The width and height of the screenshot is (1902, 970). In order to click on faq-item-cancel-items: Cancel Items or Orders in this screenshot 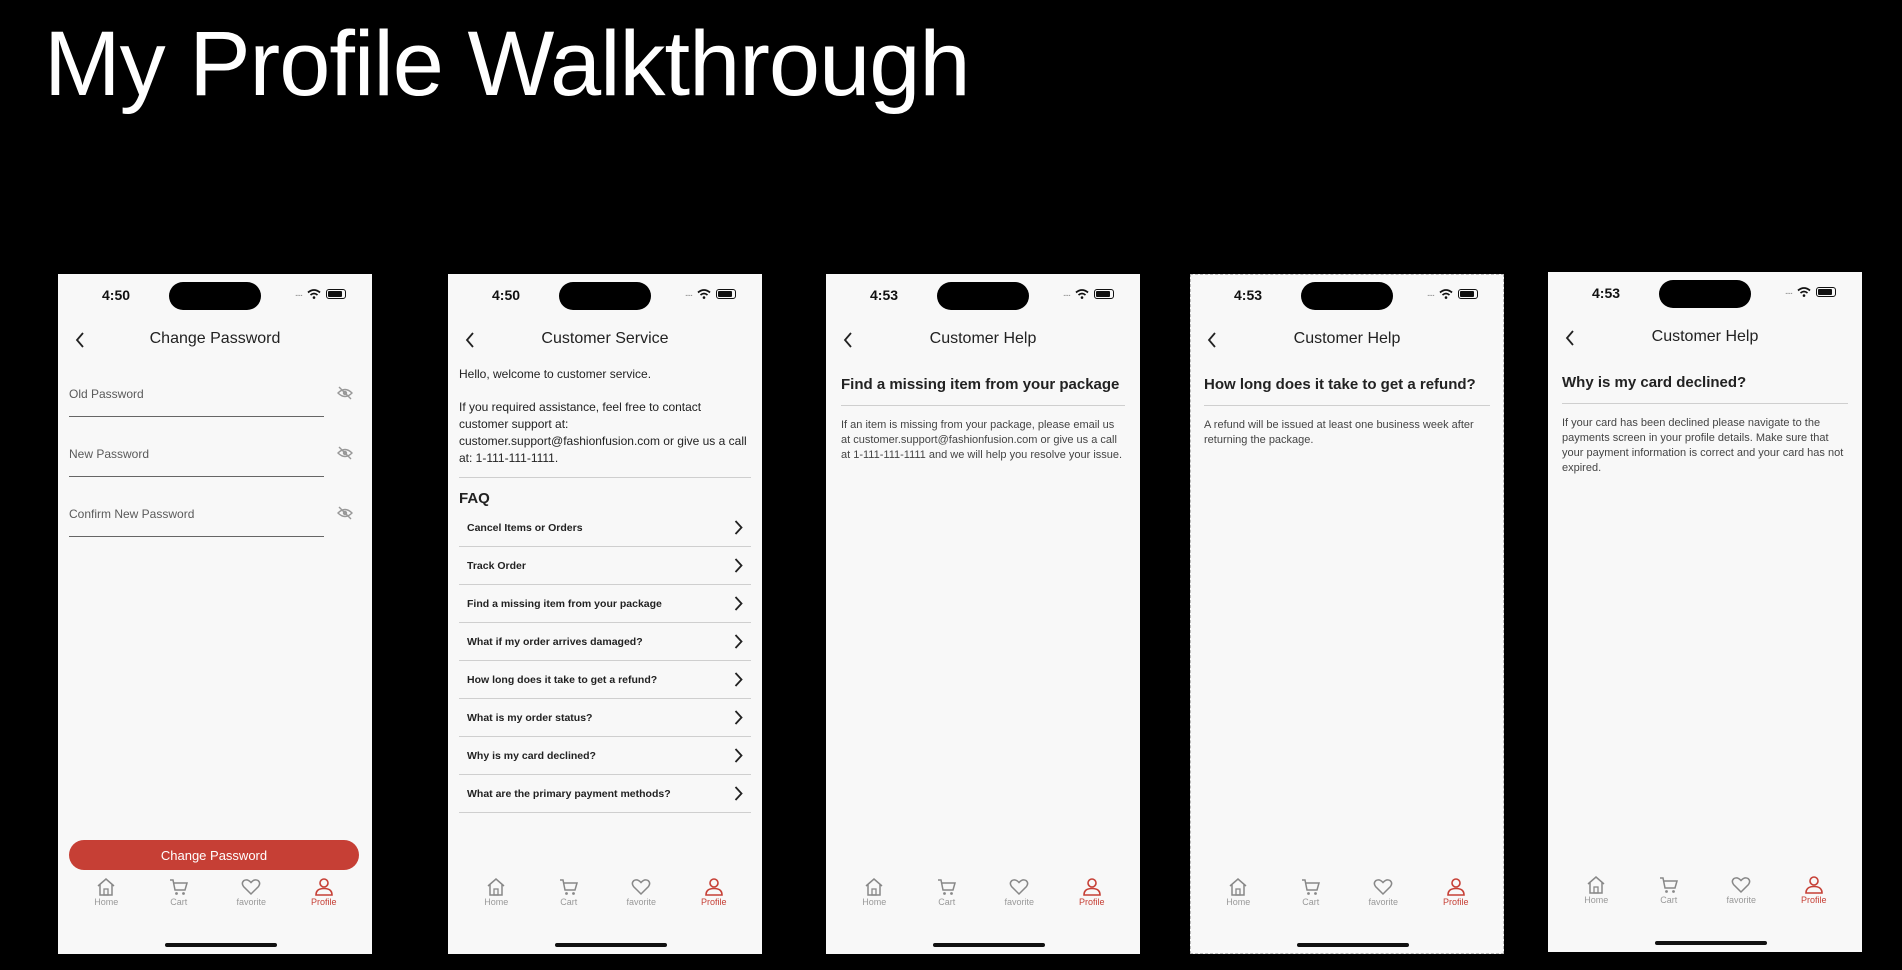, I will do `click(605, 528)`.